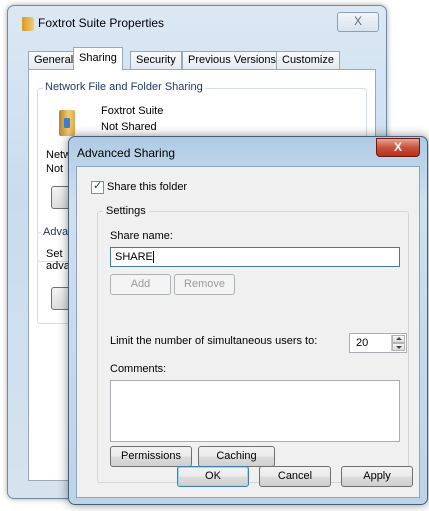 This screenshot has width=429, height=511. Describe the element at coordinates (134, 257) in the screenshot. I see `share-name-value: SHARE` at that location.